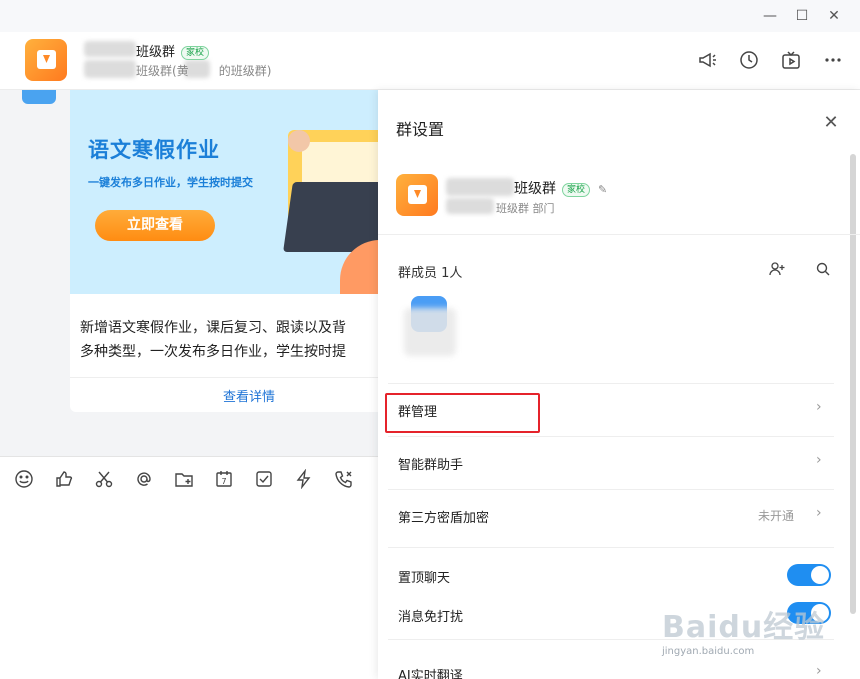 This screenshot has width=860, height=679. What do you see at coordinates (424, 578) in the screenshot?
I see `row-label: 置顶聊天` at bounding box center [424, 578].